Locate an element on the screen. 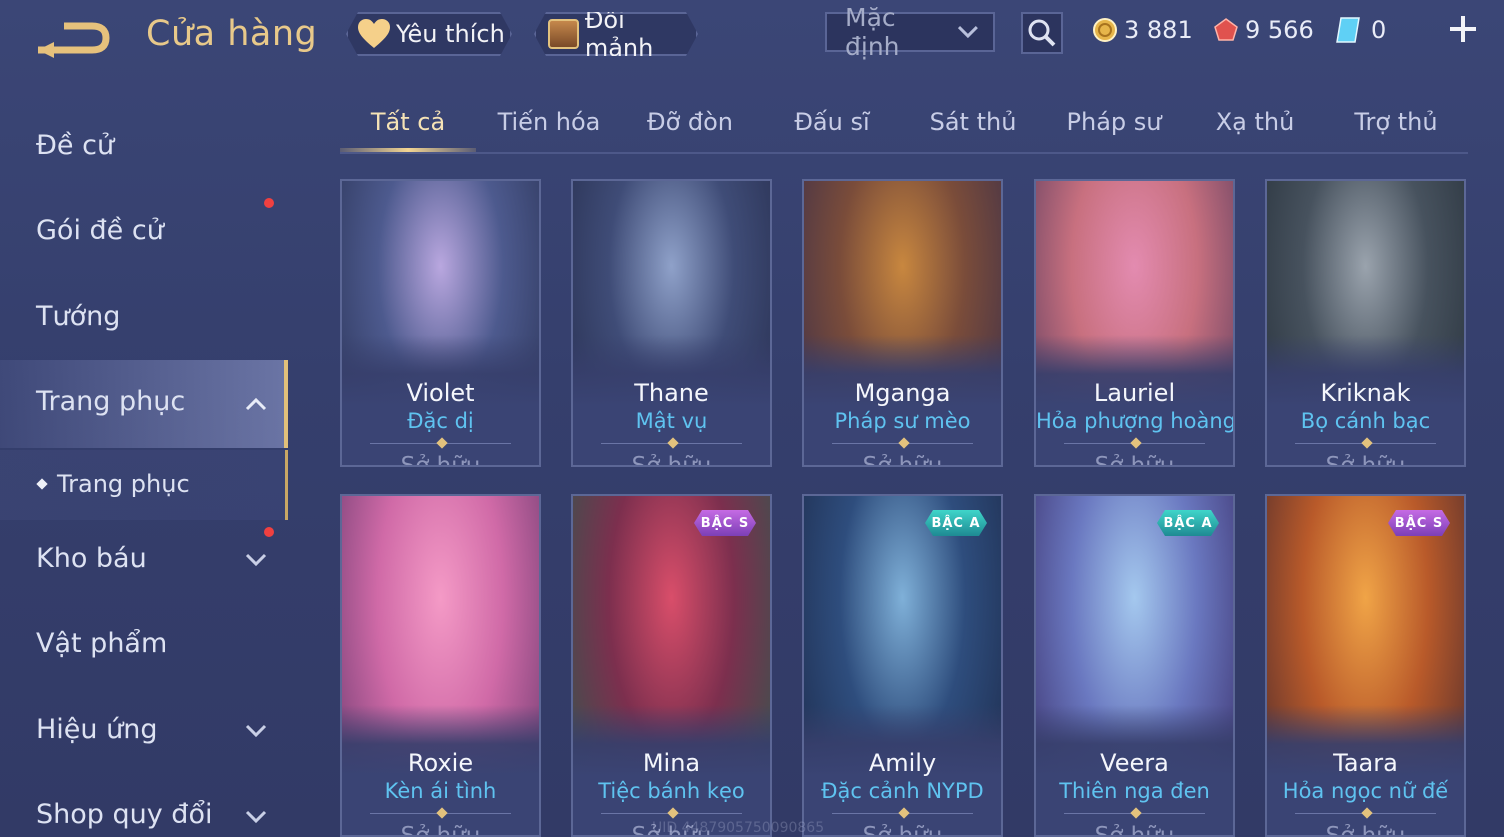 The width and height of the screenshot is (1504, 837). sidebar-item-treasure: Kho báu is located at coordinates (91, 558).